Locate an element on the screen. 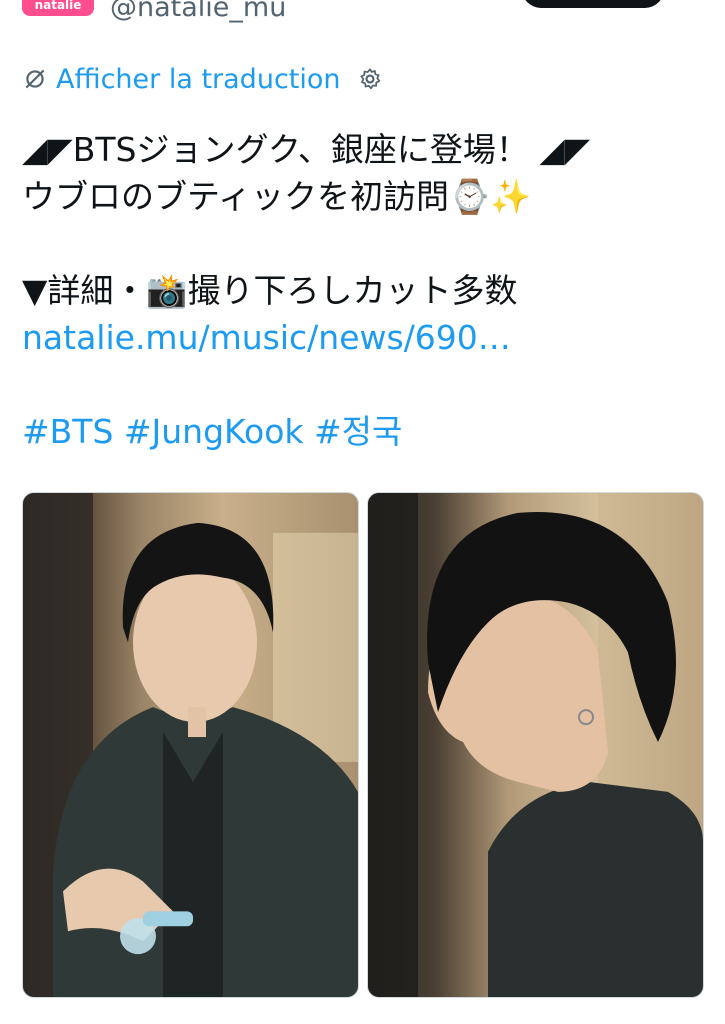 Image resolution: width=725 pixels, height=1024 pixels. translation-row: Afficher la traduction is located at coordinates (202, 79).